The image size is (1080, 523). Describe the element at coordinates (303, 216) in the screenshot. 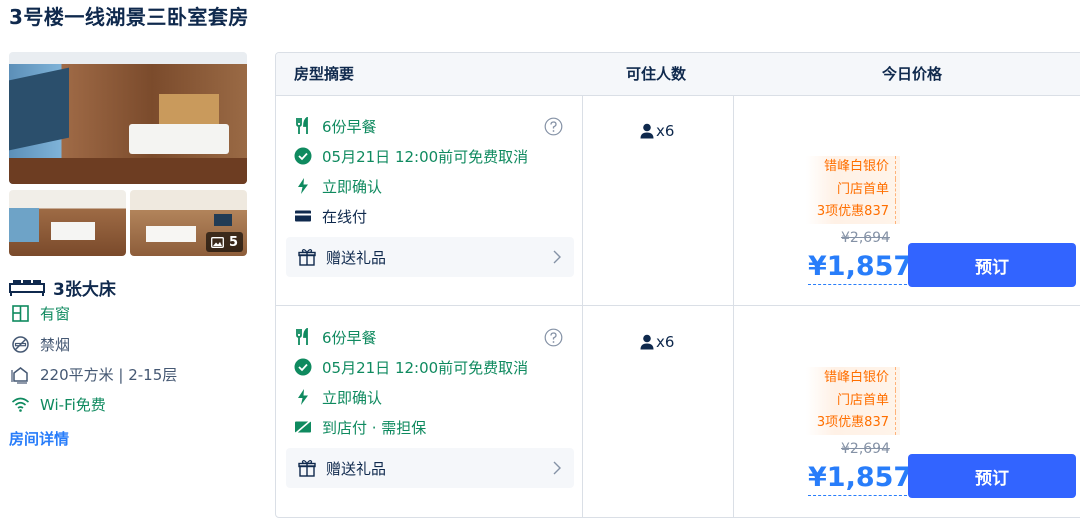

I see `card-icon` at that location.